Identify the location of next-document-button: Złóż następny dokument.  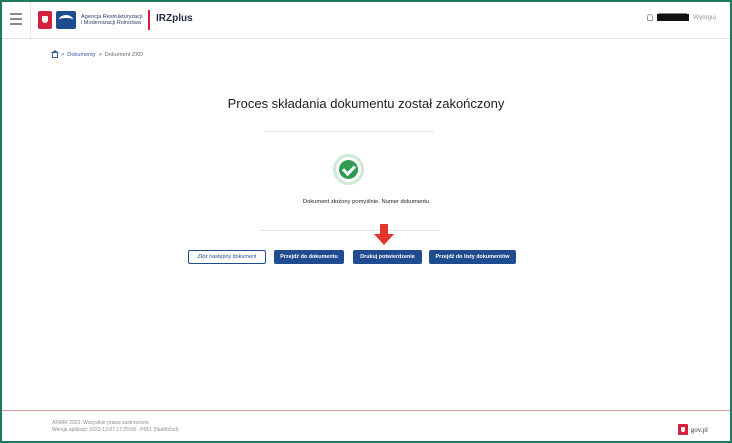
(227, 257).